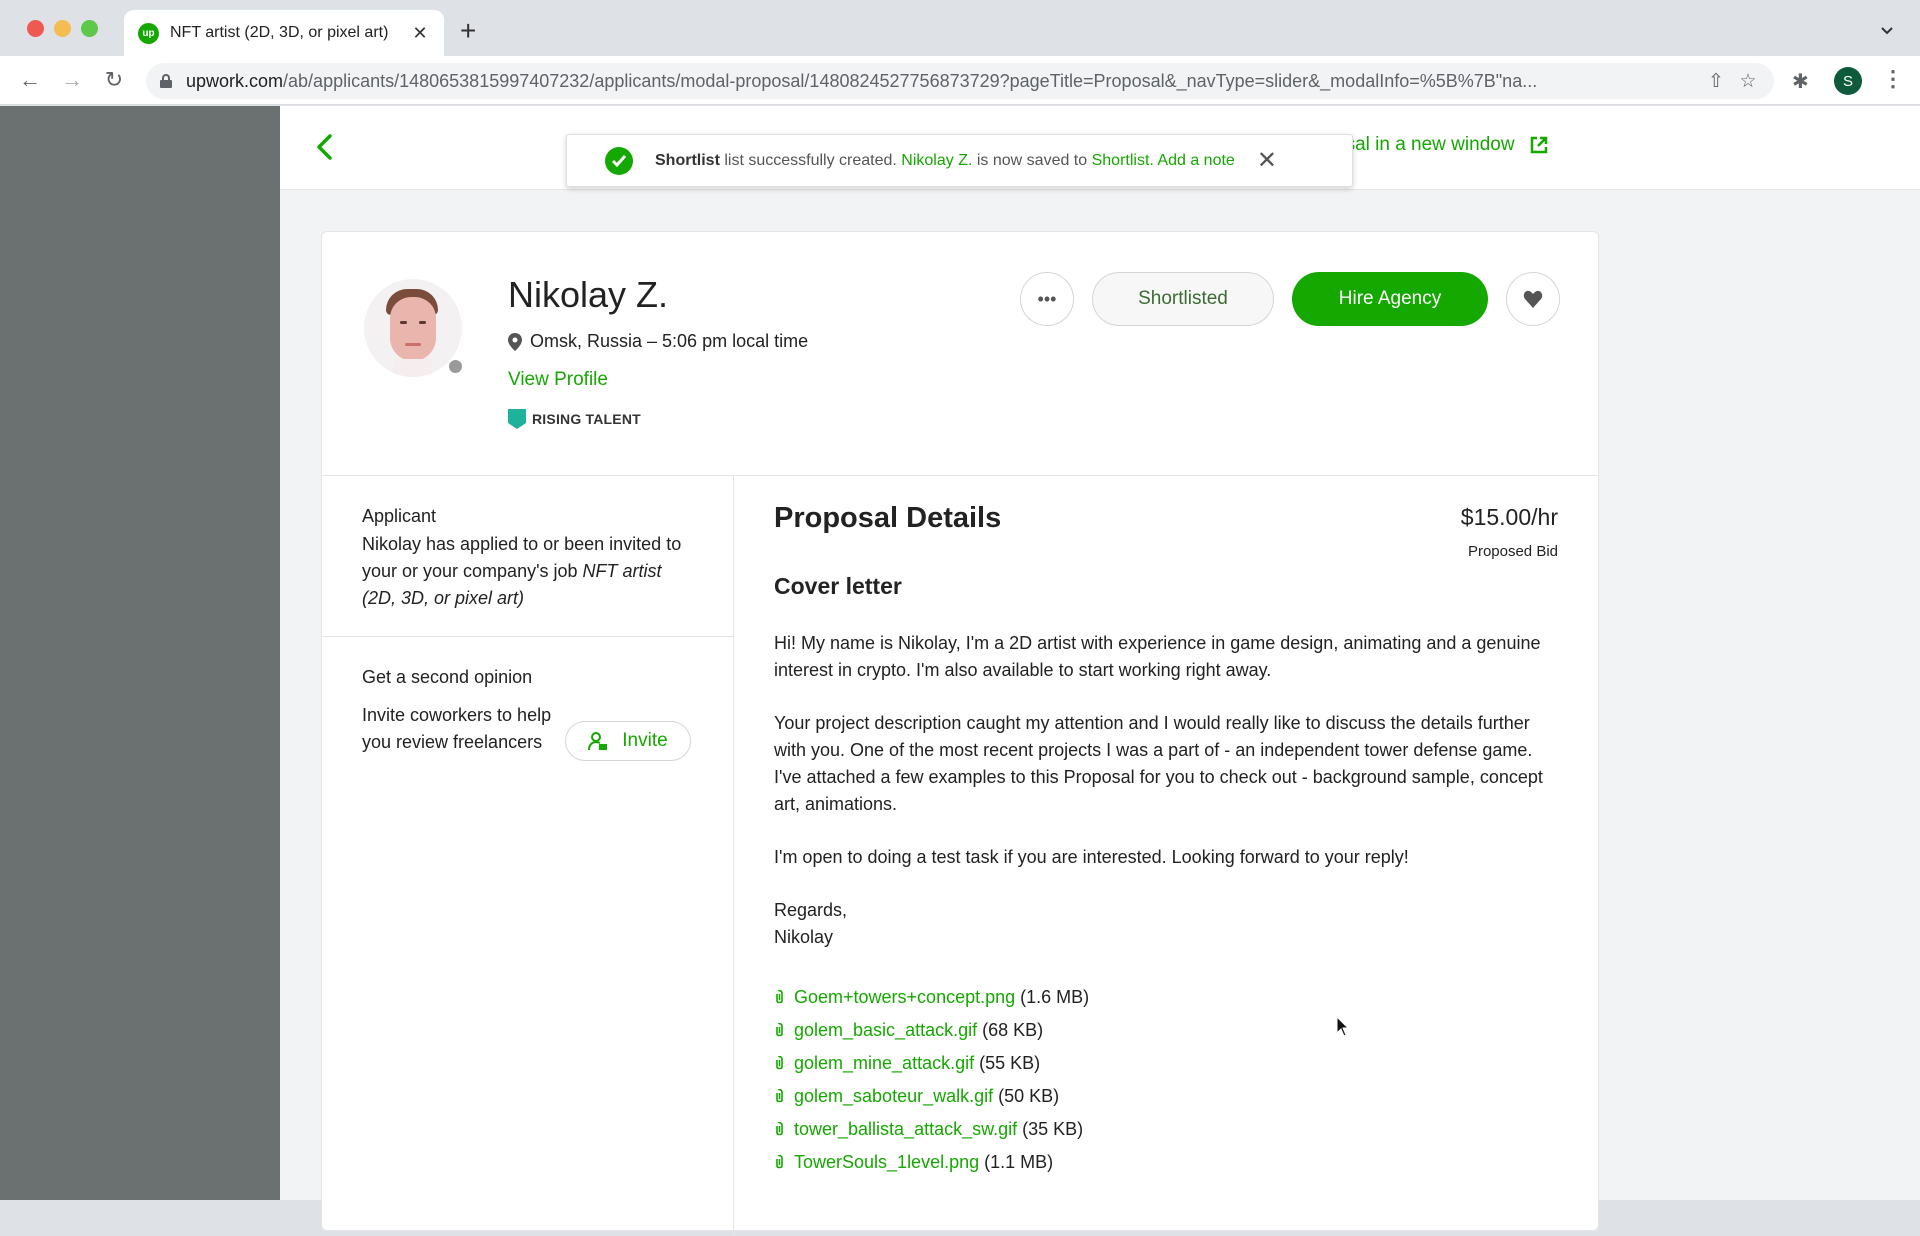 The height and width of the screenshot is (1236, 1920). What do you see at coordinates (1019, 1162) in the screenshot?
I see `attachment-size: (1.1 MB)` at bounding box center [1019, 1162].